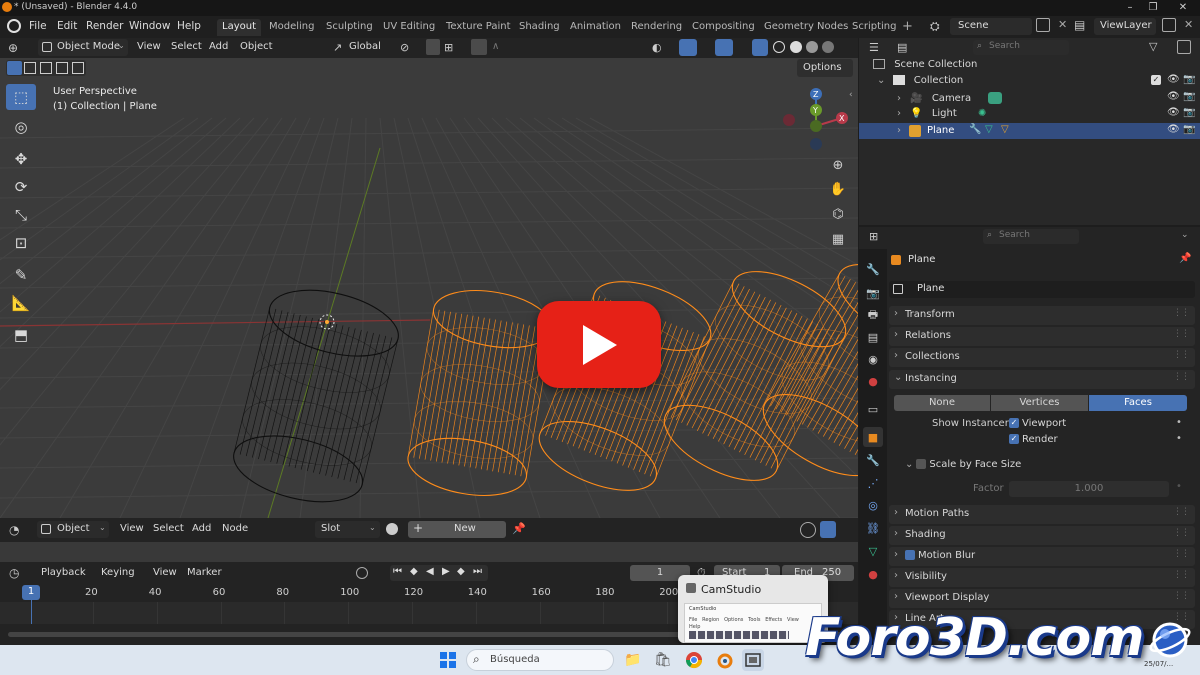 The width and height of the screenshot is (1200, 675). Describe the element at coordinates (838, 239) in the screenshot. I see `ortho-grid-icon: ▦` at that location.